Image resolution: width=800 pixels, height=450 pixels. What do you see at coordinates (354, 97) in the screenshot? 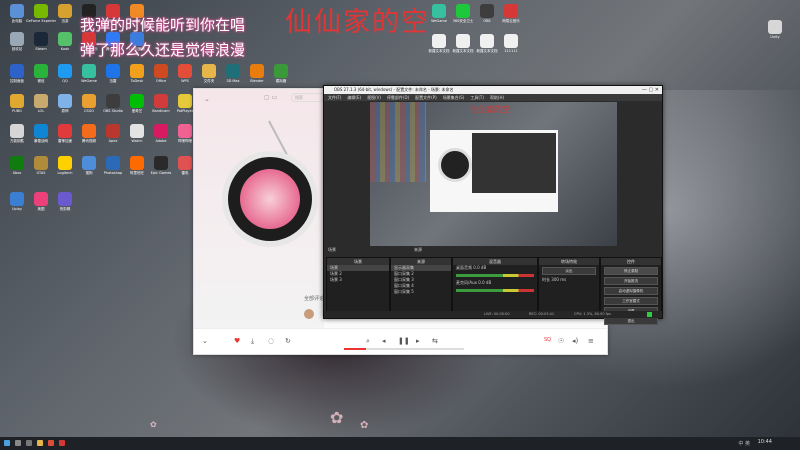
I see `obs-menu-item: 编辑(E)` at bounding box center [354, 97].